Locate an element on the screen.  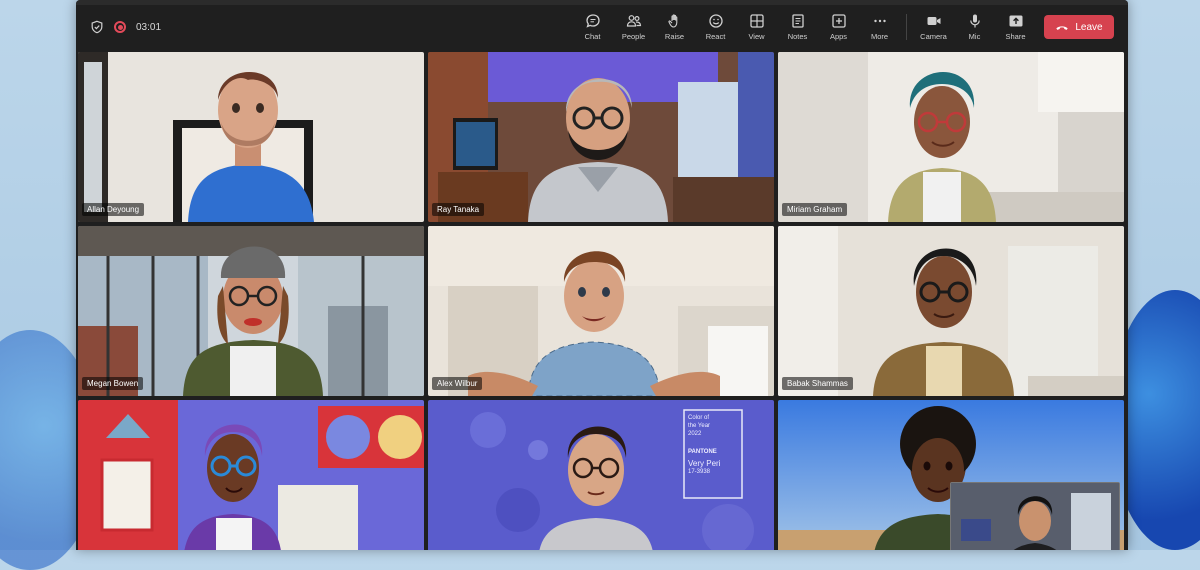
react-button: React is located at coordinates (715, 27).